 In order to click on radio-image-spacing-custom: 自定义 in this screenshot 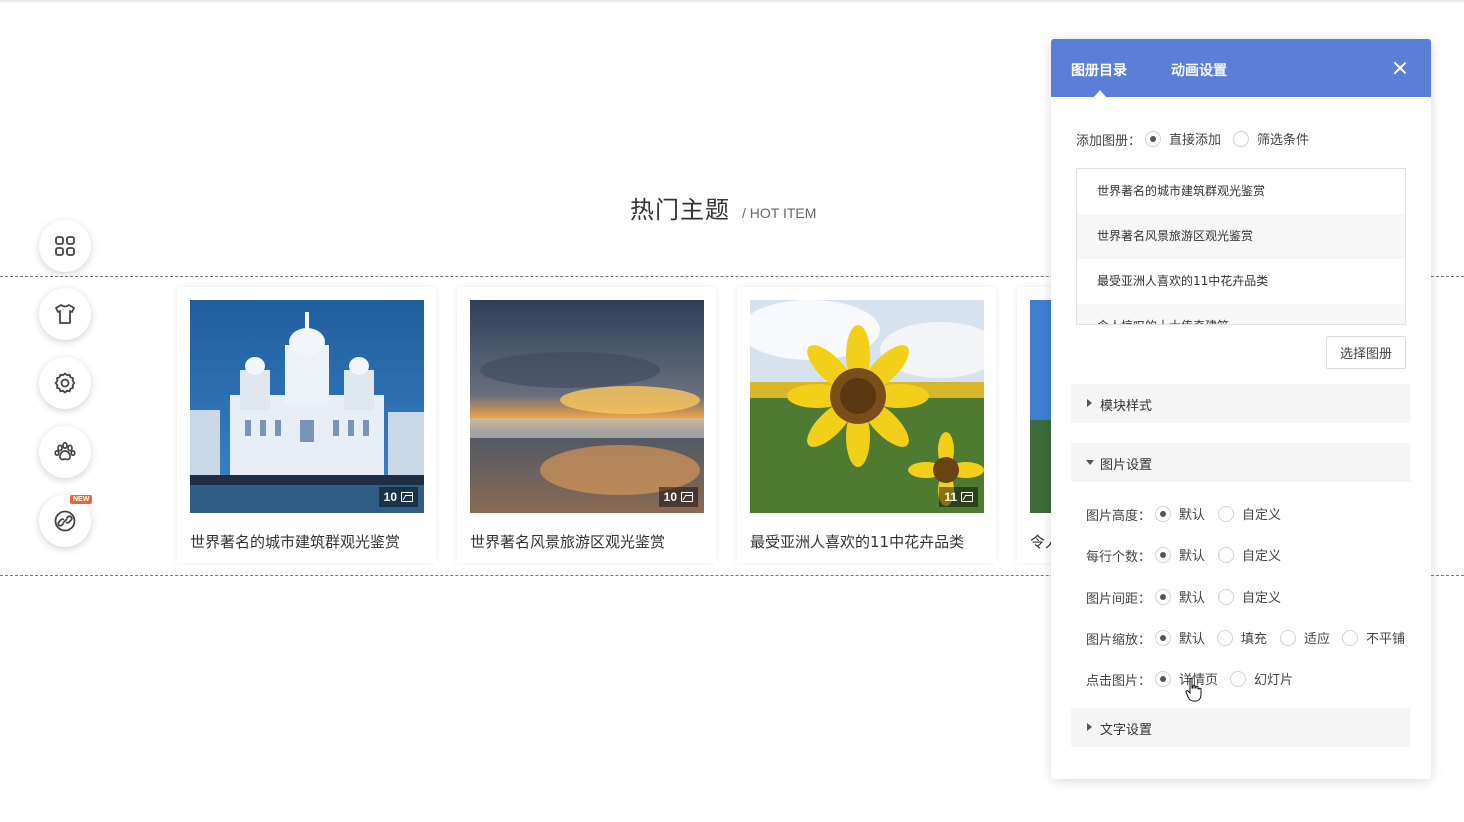, I will do `click(1249, 596)`.